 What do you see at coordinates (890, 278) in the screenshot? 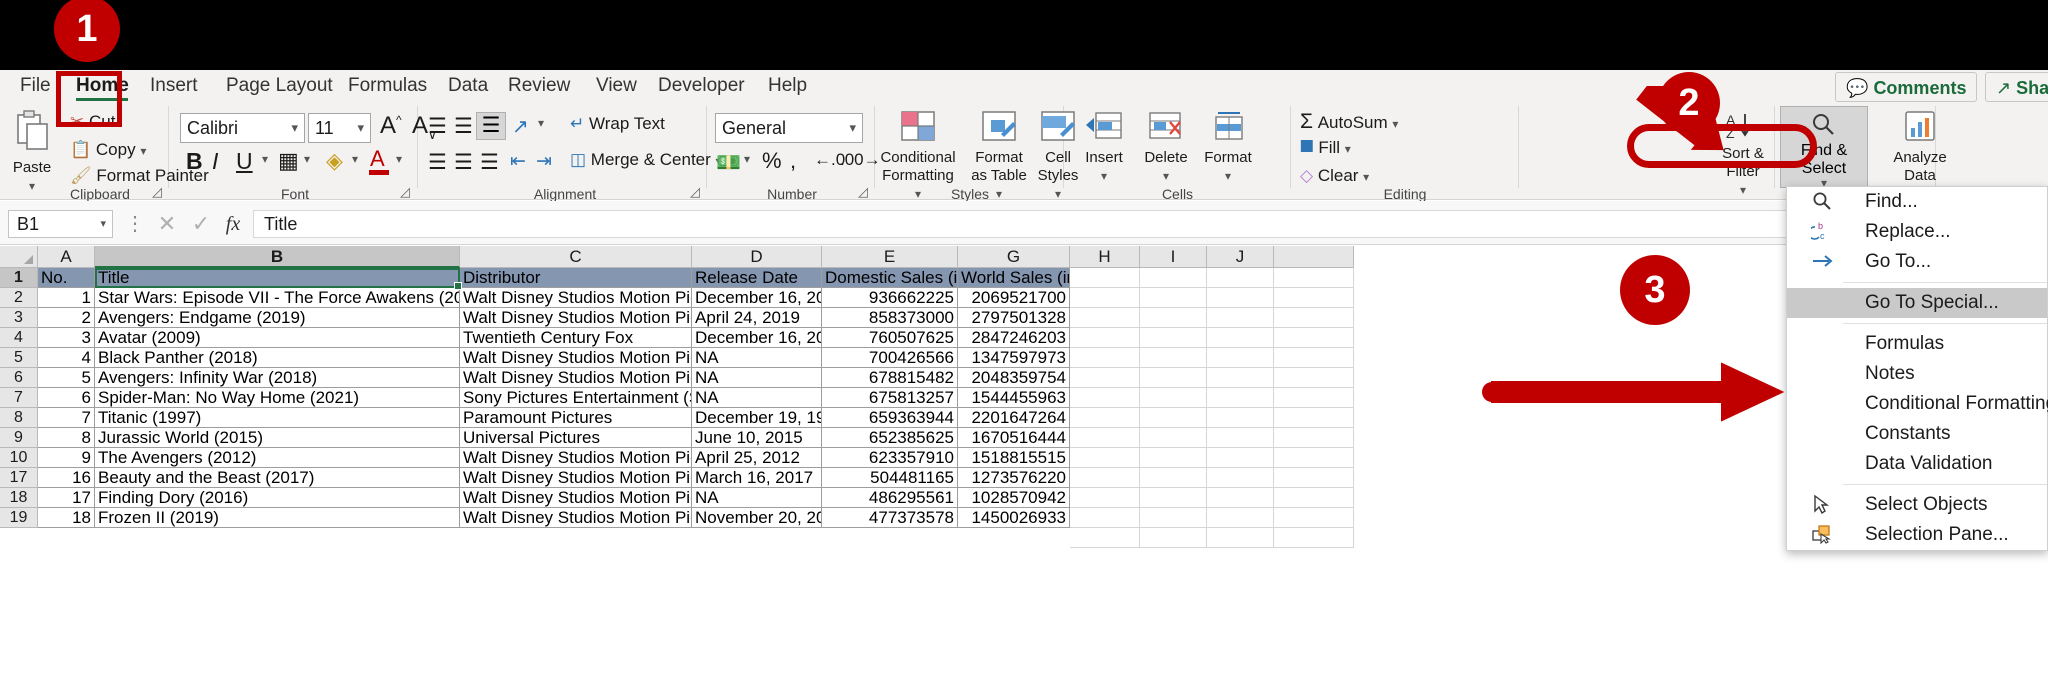
I see `header-cell-E1: Domestic Sales (in $)` at bounding box center [890, 278].